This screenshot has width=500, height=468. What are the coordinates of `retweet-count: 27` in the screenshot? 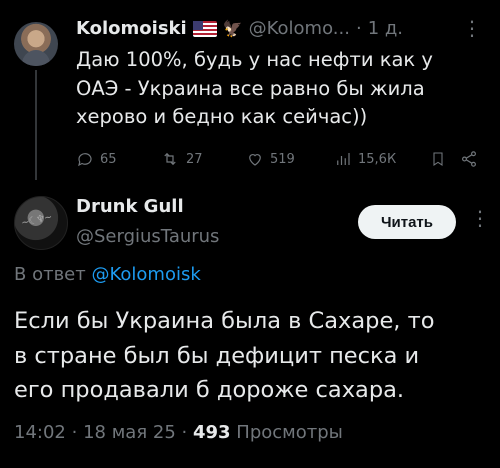 It's located at (194, 159).